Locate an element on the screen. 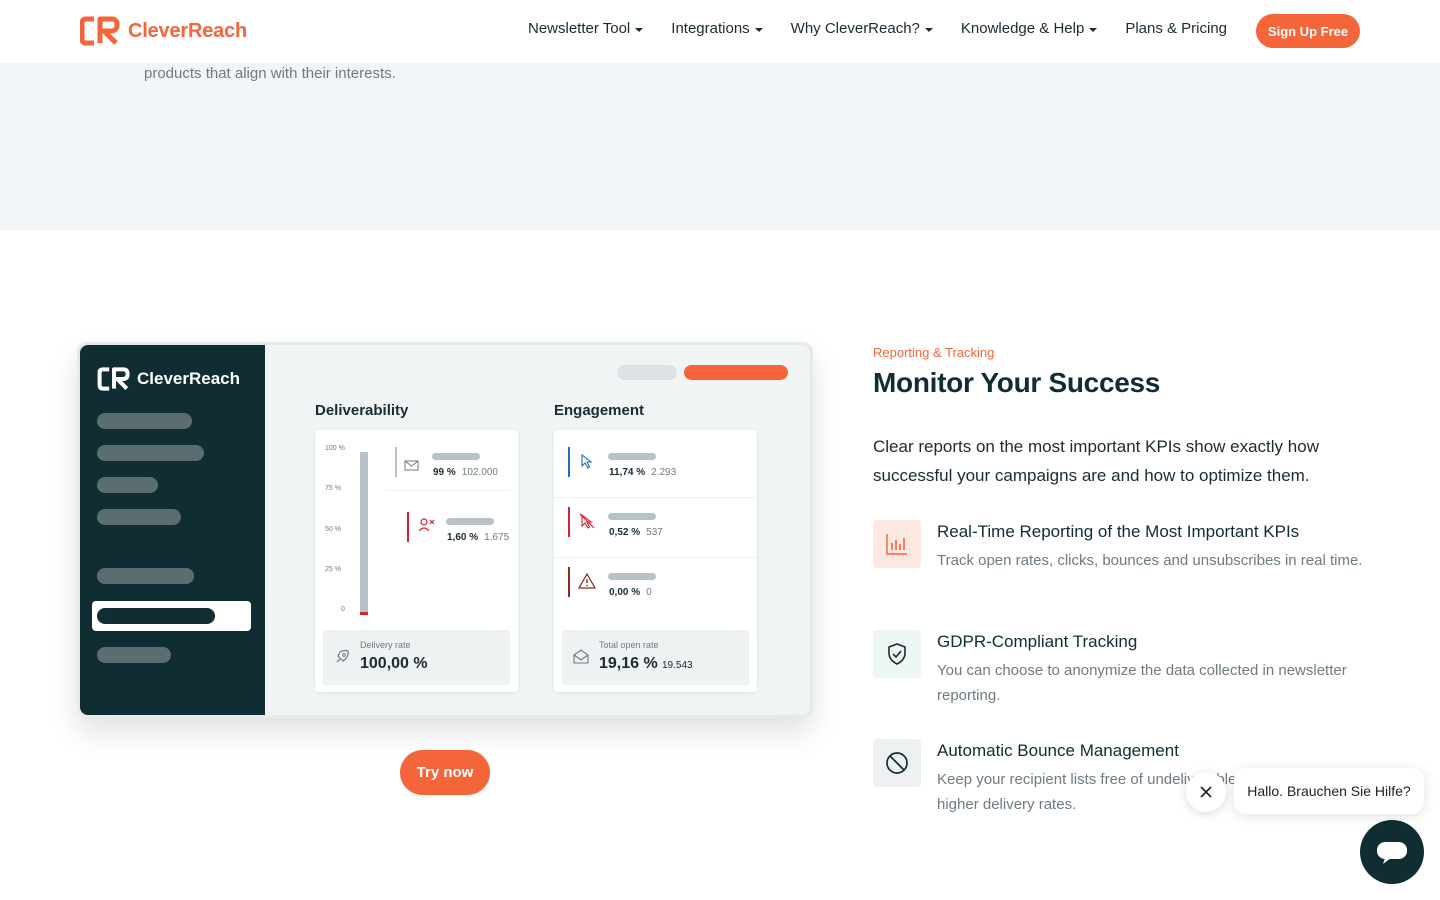 The height and width of the screenshot is (900, 1440). bounce-count: 1.675 is located at coordinates (497, 537).